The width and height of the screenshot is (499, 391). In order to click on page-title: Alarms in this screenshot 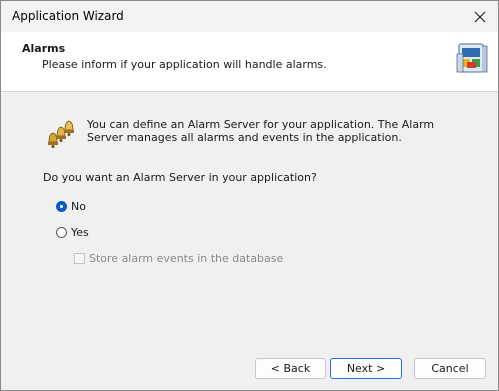, I will do `click(44, 48)`.